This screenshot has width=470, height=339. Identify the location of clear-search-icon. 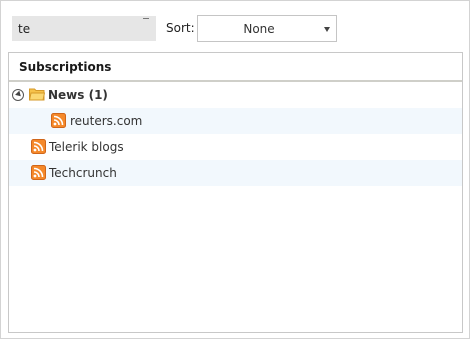
(146, 18).